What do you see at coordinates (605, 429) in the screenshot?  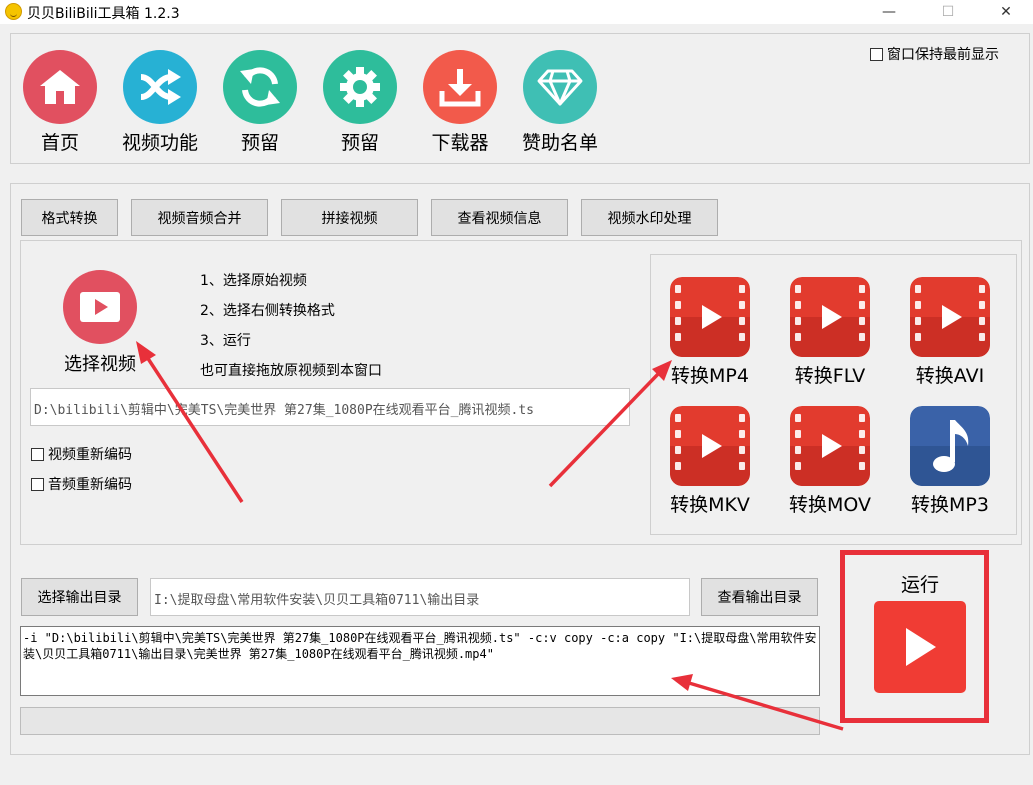 I see `annotation-arrow-formats` at bounding box center [605, 429].